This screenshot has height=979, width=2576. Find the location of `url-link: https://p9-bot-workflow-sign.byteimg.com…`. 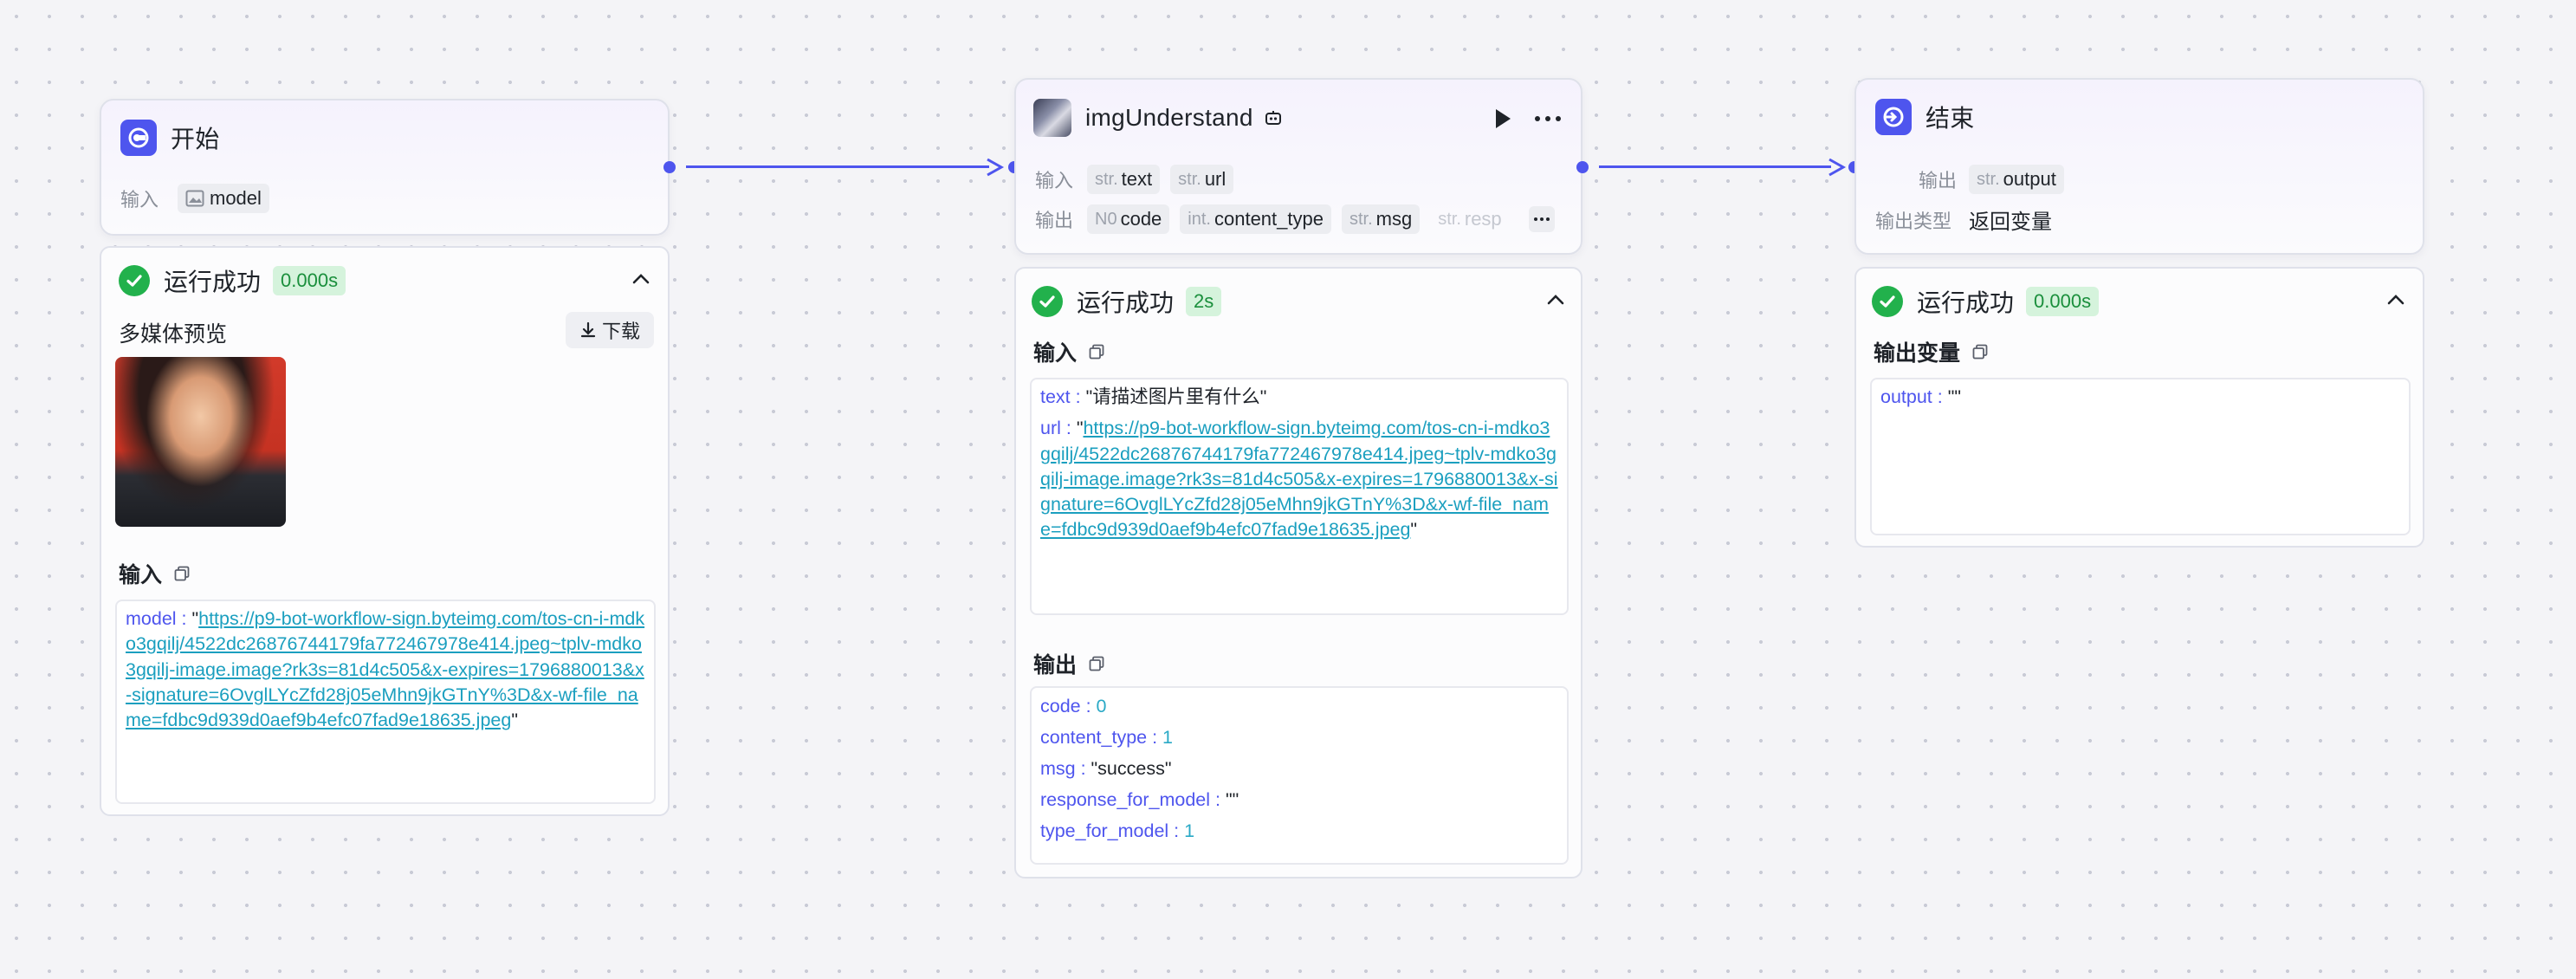

url-link: https://p9-bot-workflow-sign.byteimg.com… is located at coordinates (1299, 479).